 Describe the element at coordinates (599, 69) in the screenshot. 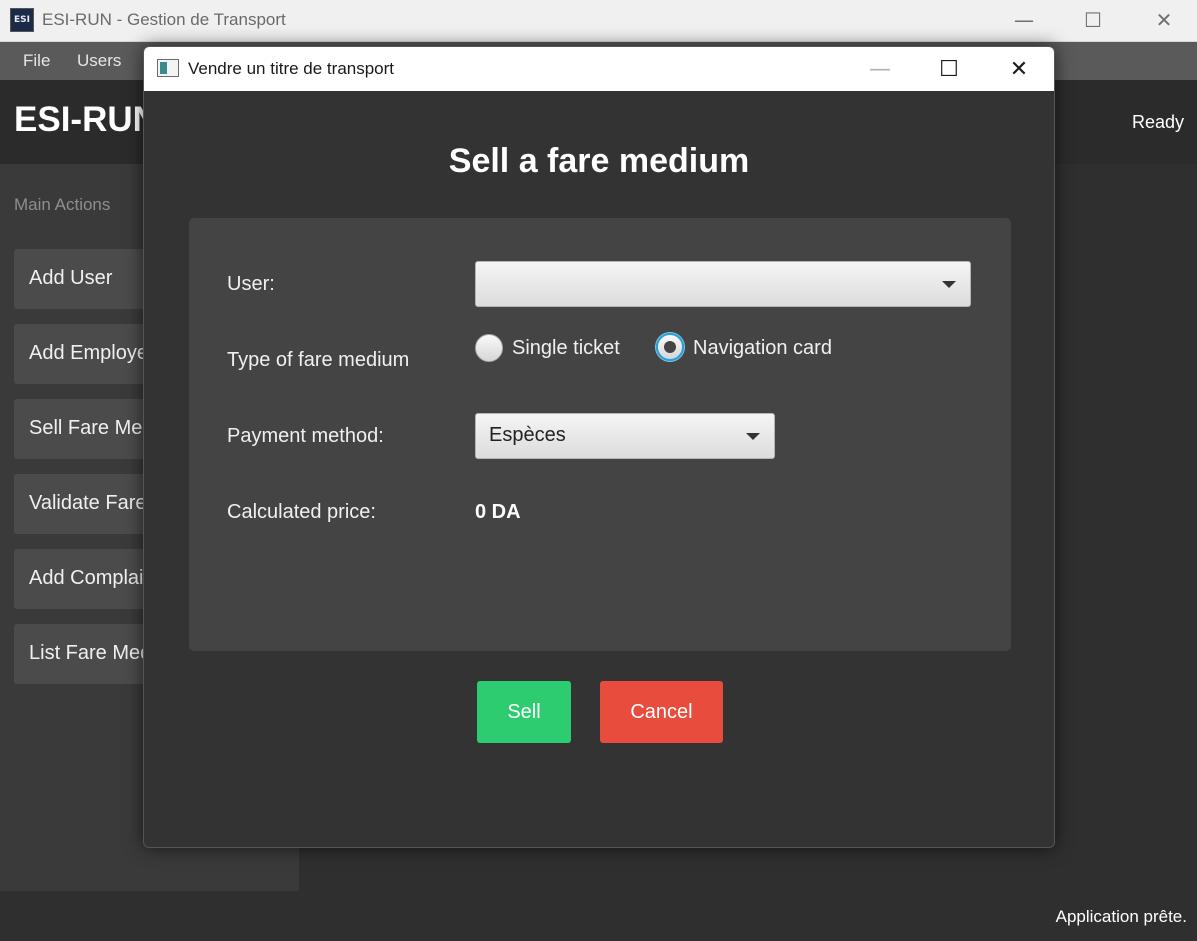

I see `dialog-titlebar: Vendre un titre de transport — ☐ ✕` at that location.